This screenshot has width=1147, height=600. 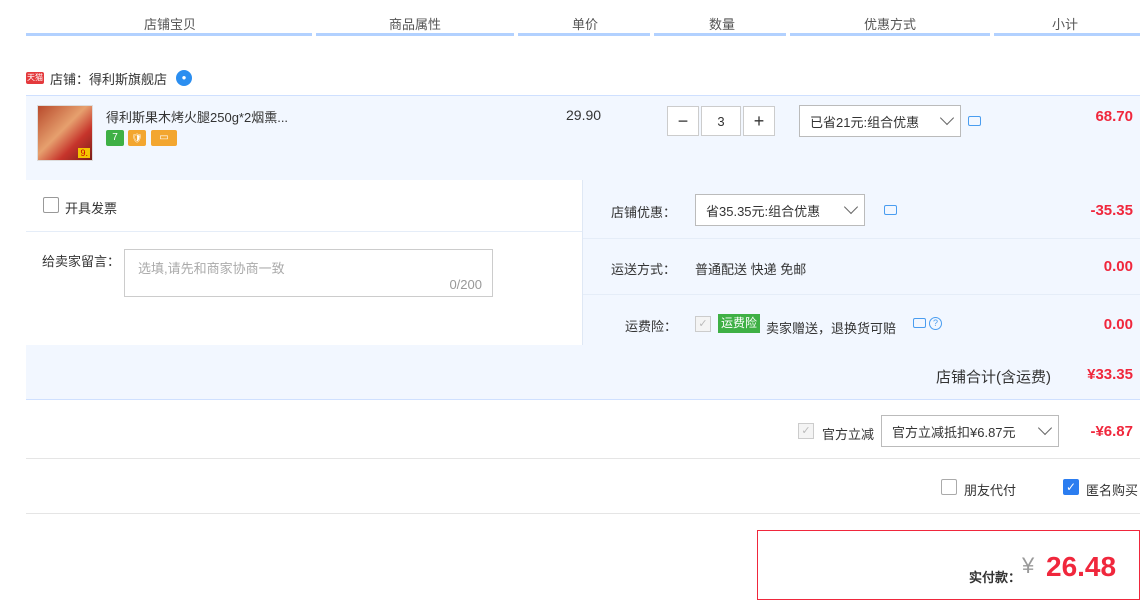 I want to click on shipping-amount: 0.00, so click(x=1118, y=266).